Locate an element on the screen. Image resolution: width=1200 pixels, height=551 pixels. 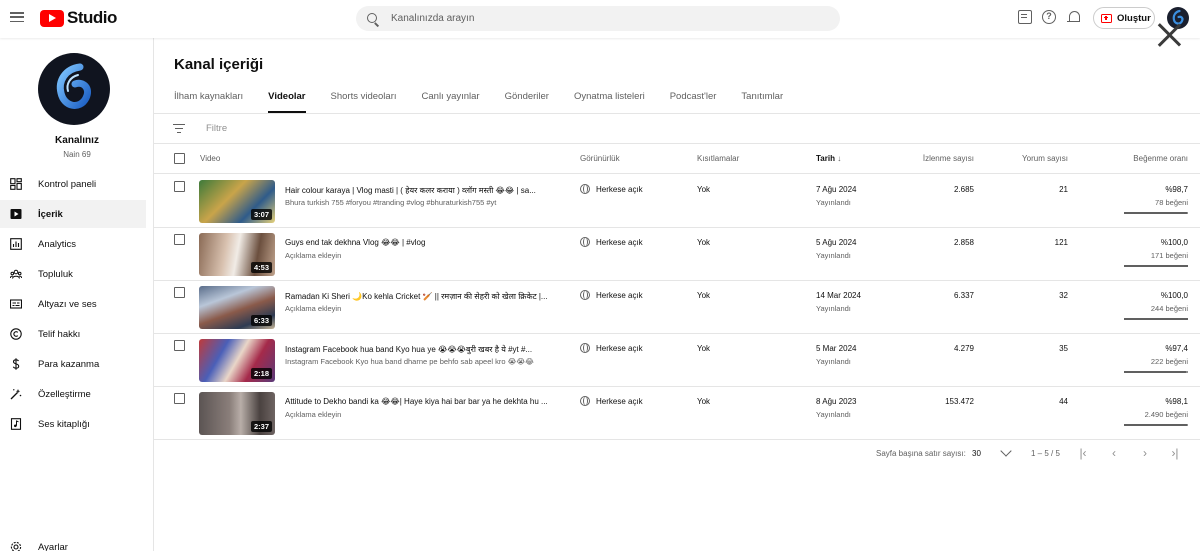
first-page-icon: |‹ is located at coordinates (1083, 453).